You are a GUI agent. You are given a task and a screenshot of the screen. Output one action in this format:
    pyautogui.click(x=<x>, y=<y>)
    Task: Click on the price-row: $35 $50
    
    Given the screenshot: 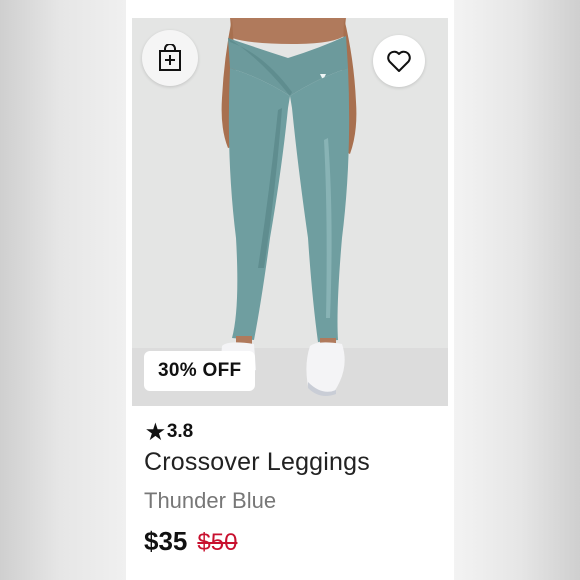 What is the action you would take?
    pyautogui.click(x=190, y=541)
    